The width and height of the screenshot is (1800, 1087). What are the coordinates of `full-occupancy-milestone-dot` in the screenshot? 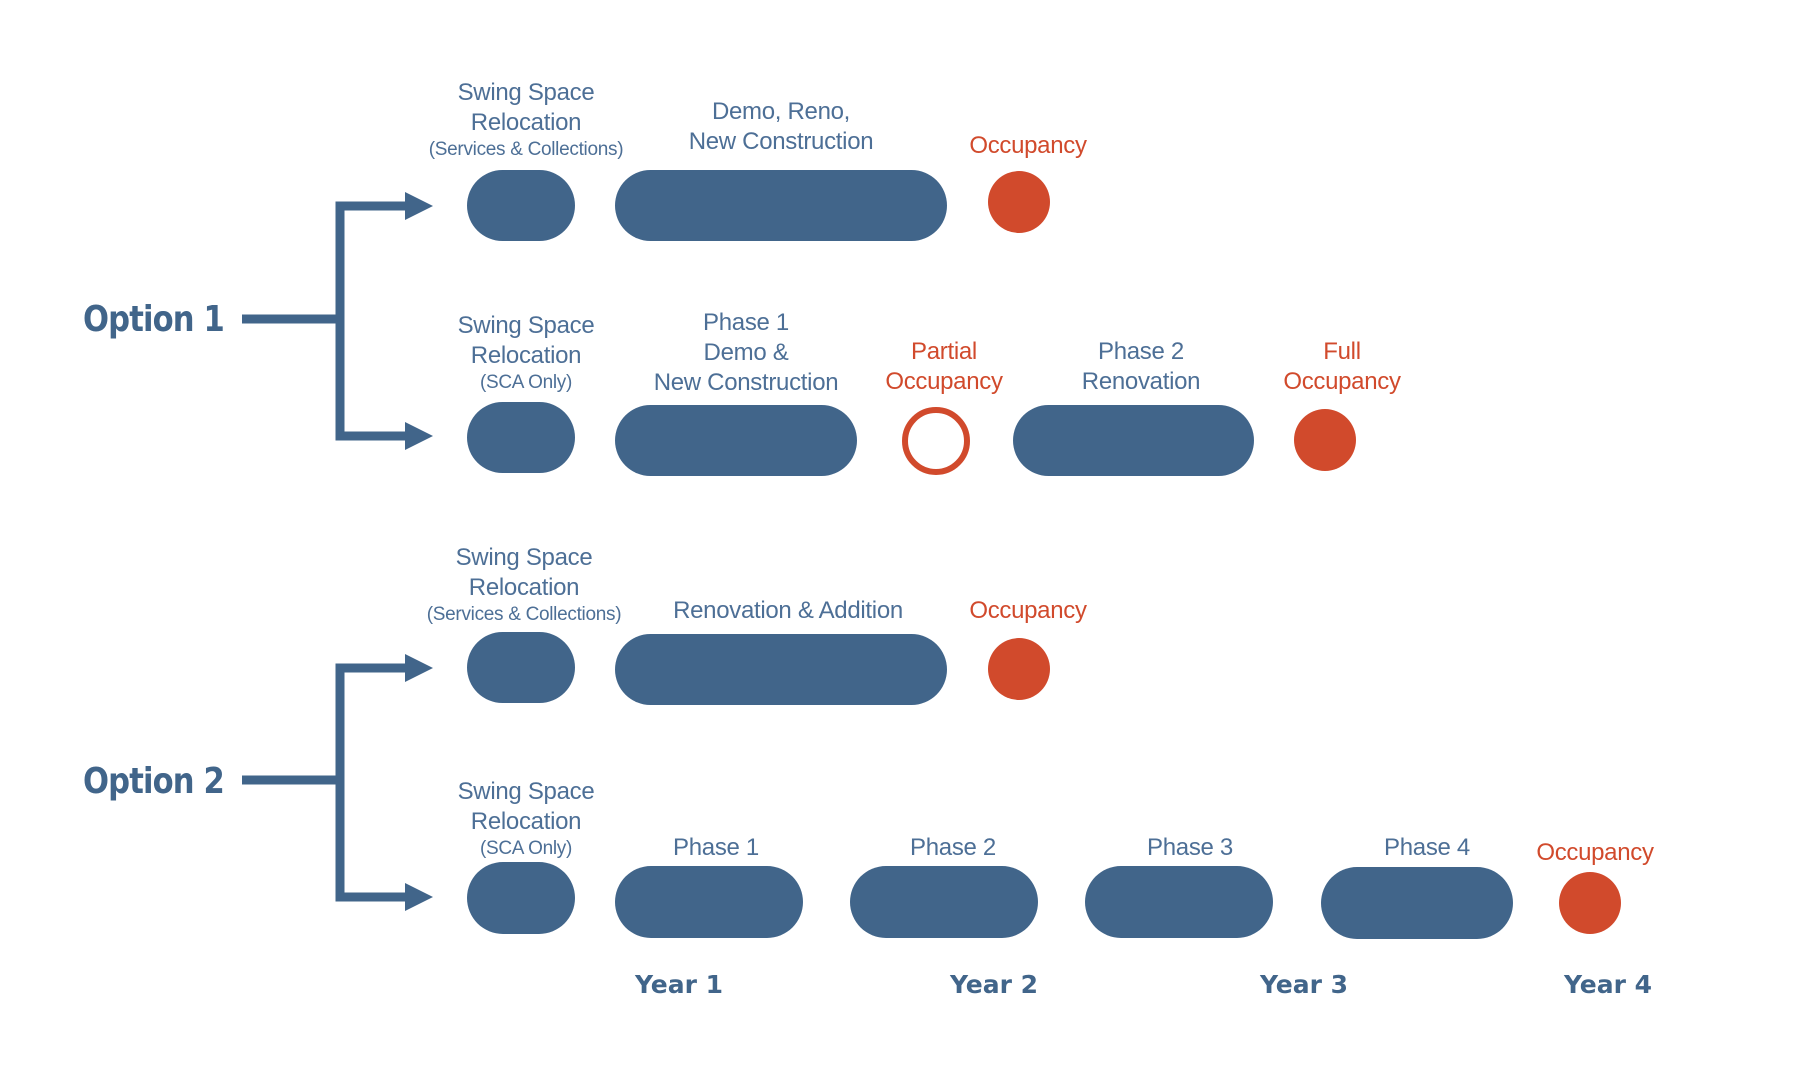 It's located at (1325, 440).